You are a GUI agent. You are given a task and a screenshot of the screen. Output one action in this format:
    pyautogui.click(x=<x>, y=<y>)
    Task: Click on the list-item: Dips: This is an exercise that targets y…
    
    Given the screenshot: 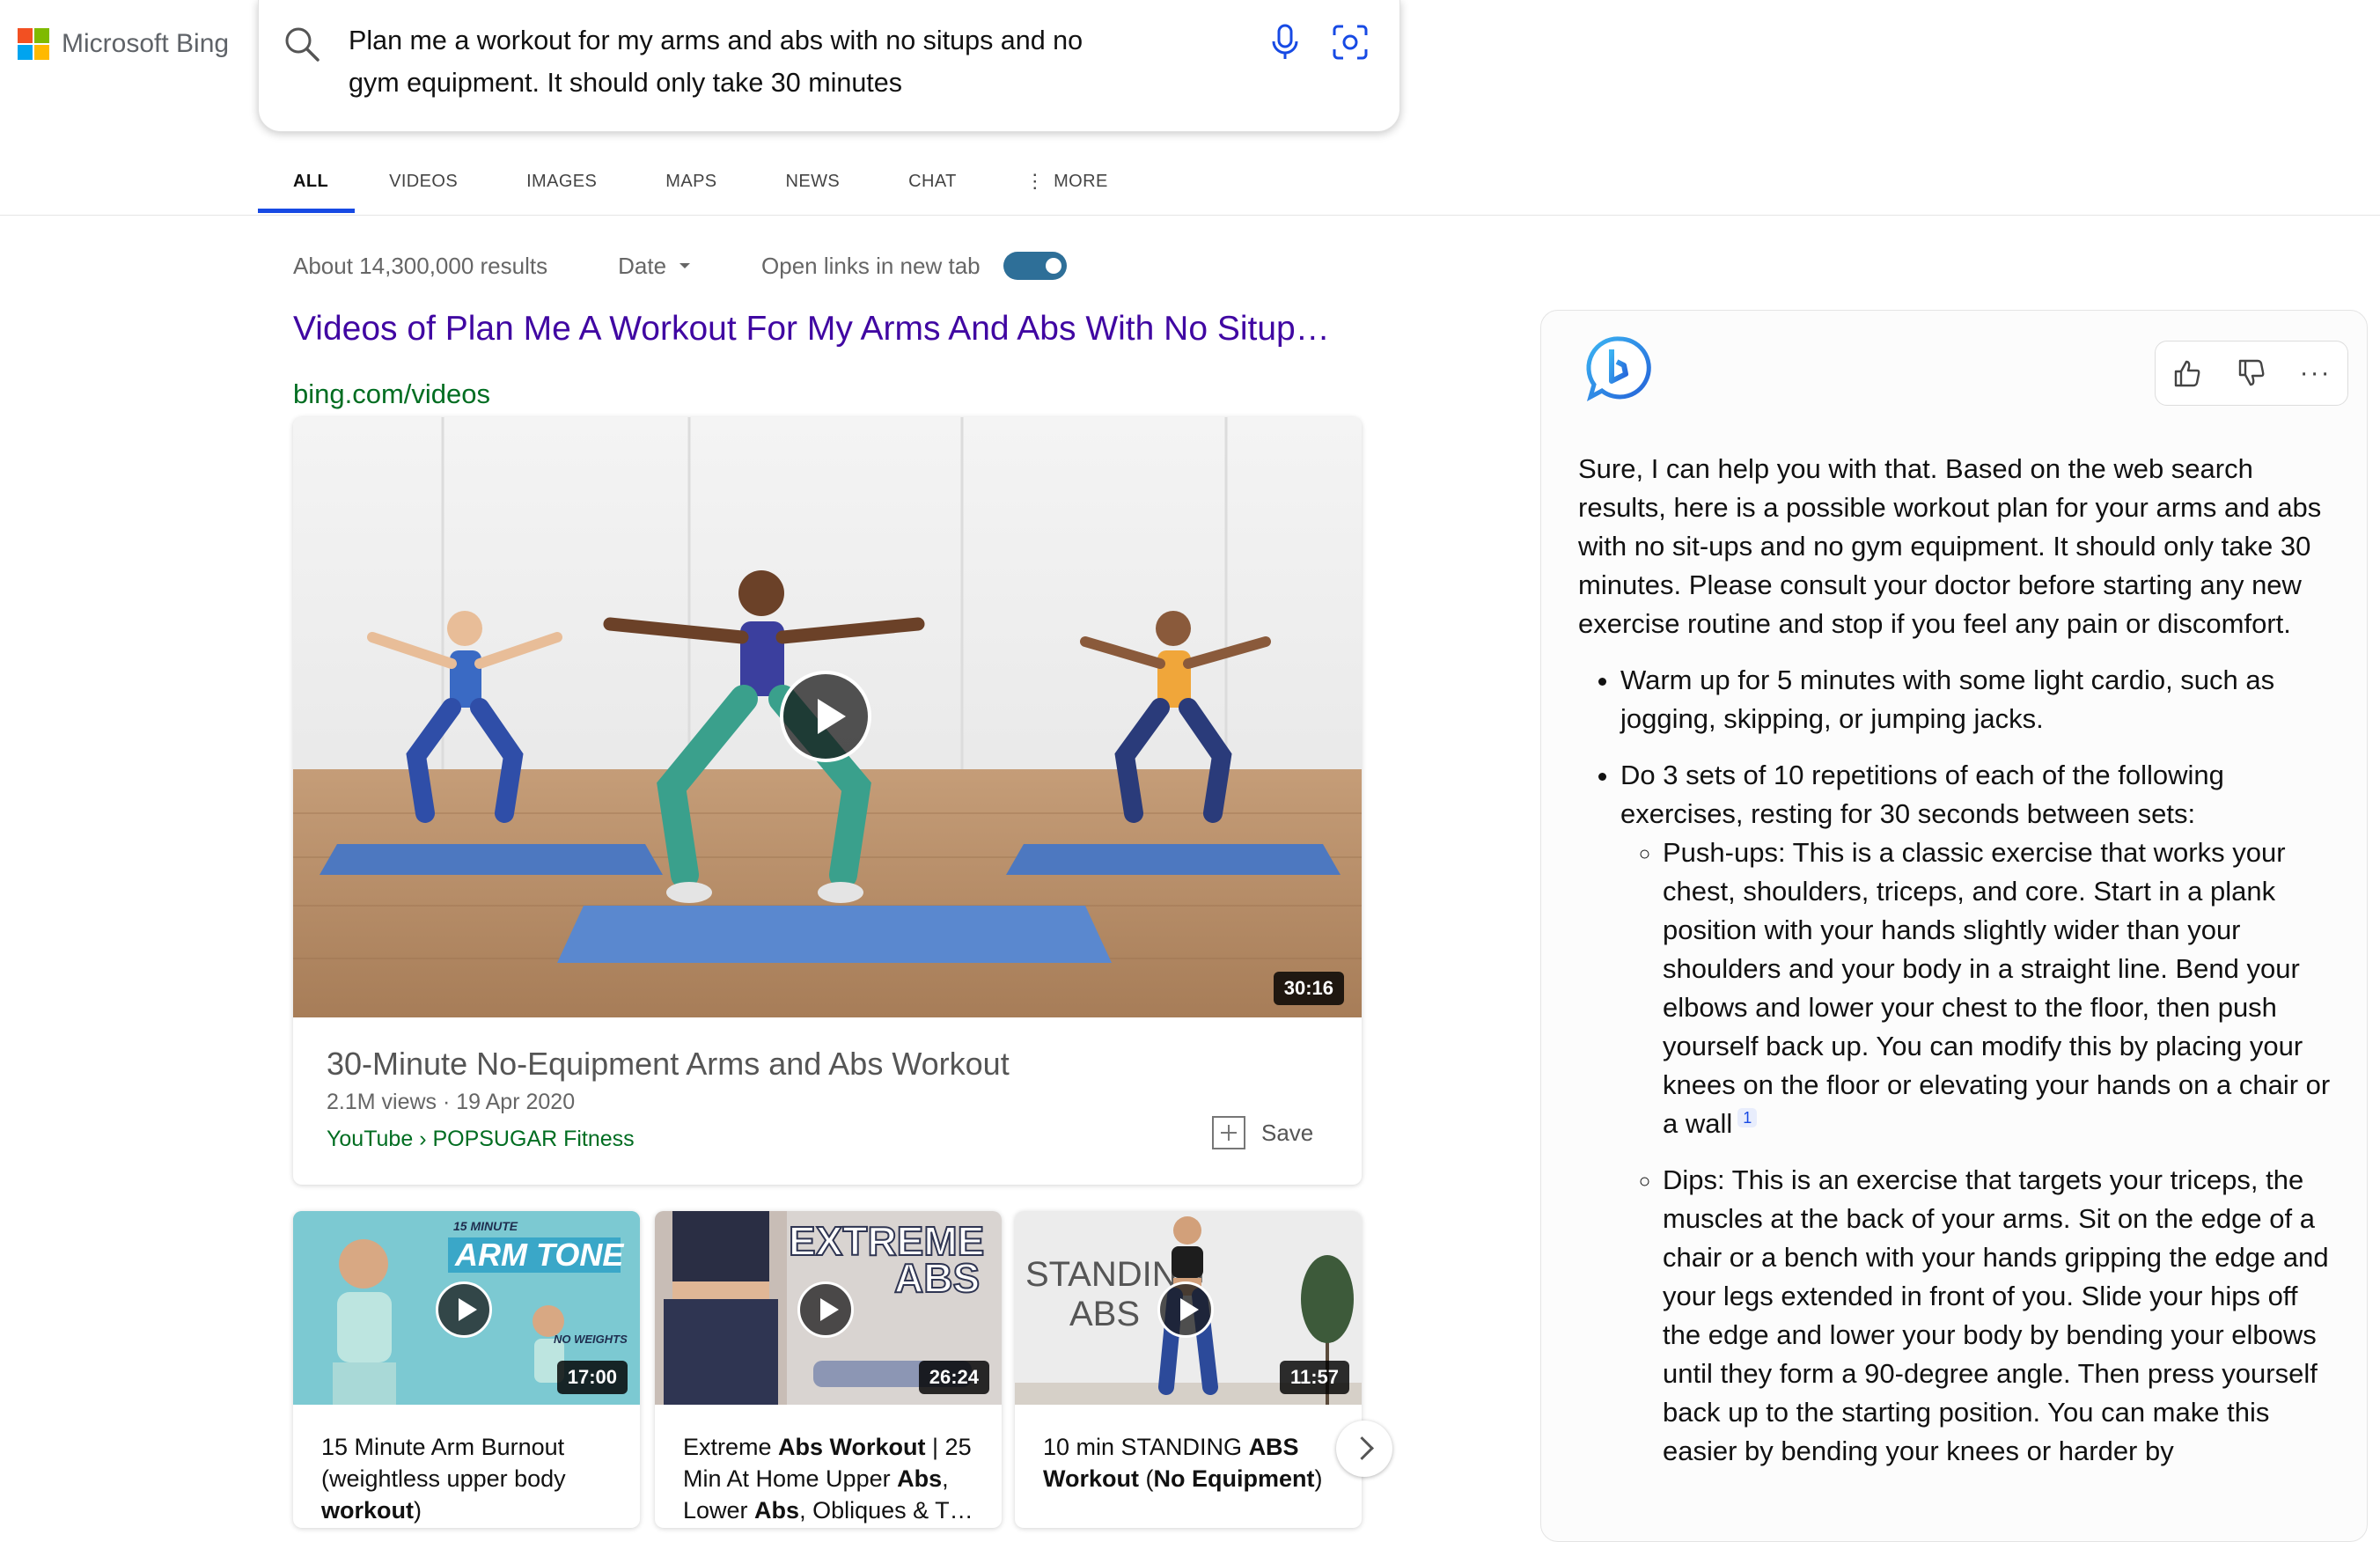 What is the action you would take?
    pyautogui.click(x=1999, y=1316)
    